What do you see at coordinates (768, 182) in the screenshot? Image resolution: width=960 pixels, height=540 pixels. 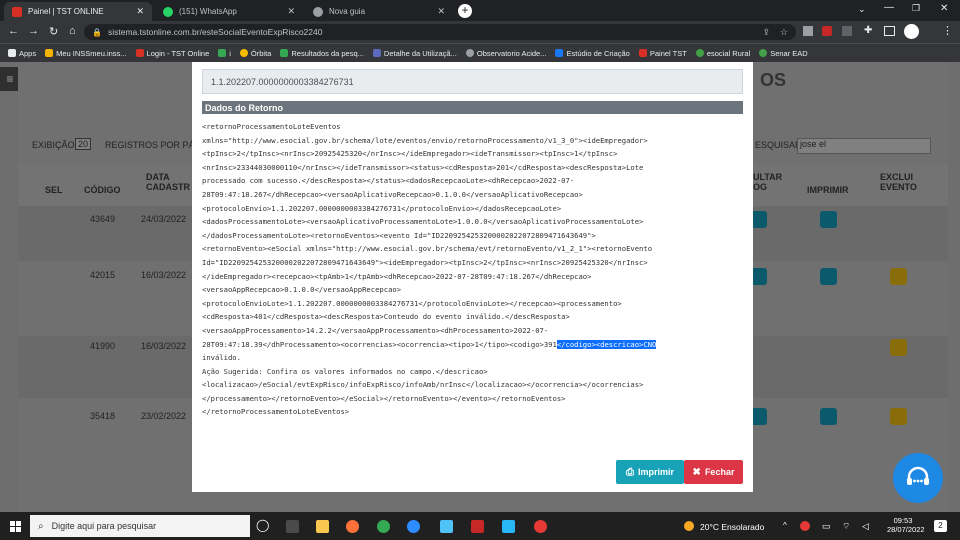 I see `column-header: ULTAR OG` at bounding box center [768, 182].